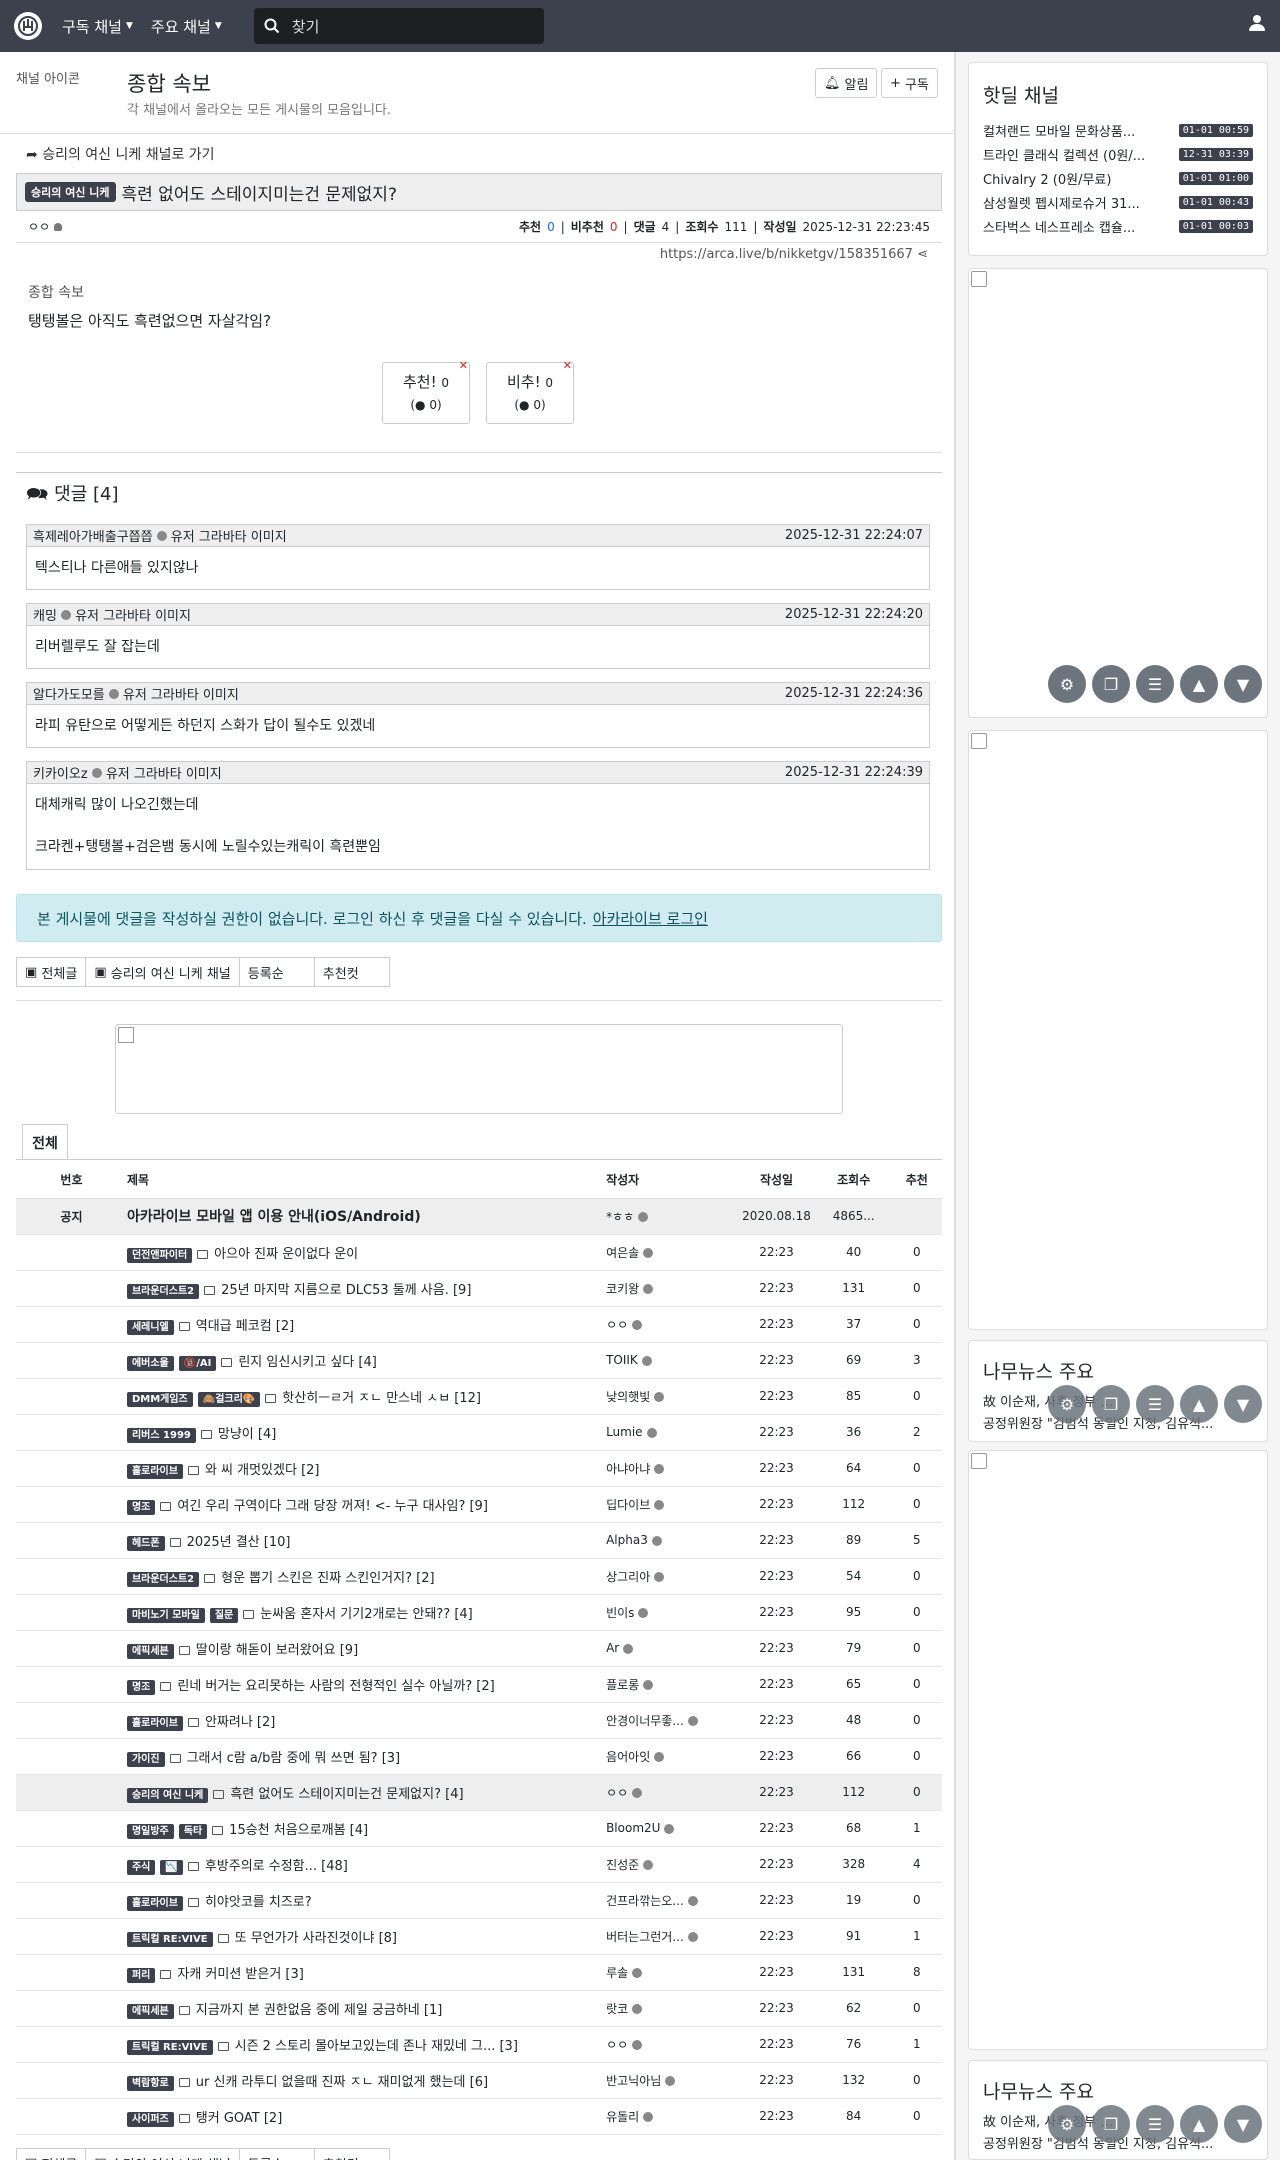 The height and width of the screenshot is (2160, 1280). Describe the element at coordinates (426, 391) in the screenshot. I see `vote-up-button: ✕ 추천! 0 (● 0)` at that location.